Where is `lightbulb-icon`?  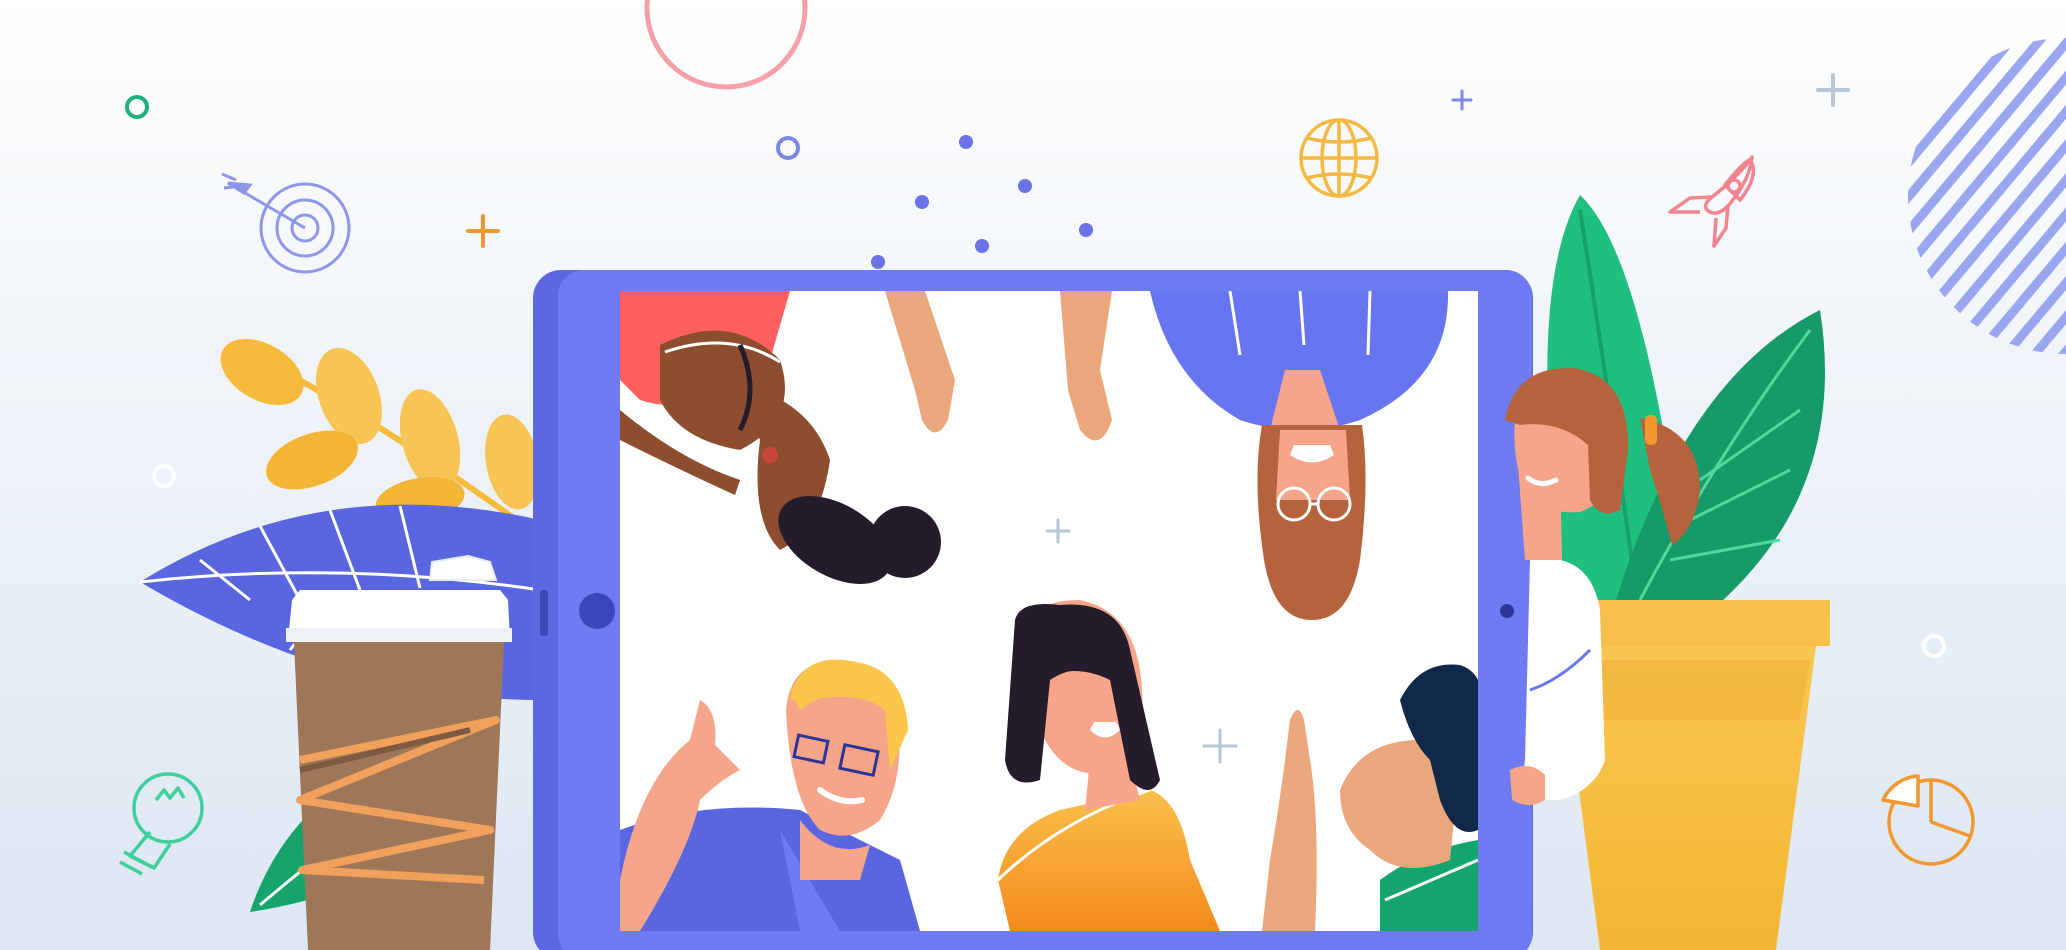 lightbulb-icon is located at coordinates (161, 824).